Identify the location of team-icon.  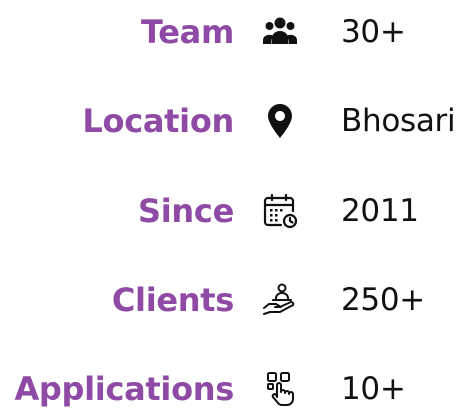
(280, 32).